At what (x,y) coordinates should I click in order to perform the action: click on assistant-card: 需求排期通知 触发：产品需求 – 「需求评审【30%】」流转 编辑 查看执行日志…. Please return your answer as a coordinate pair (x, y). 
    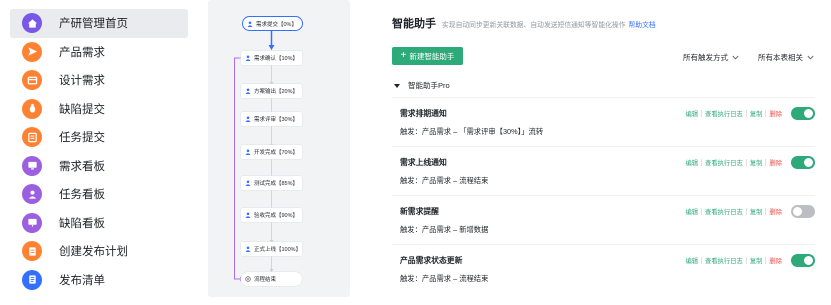
    Looking at the image, I should click on (603, 121).